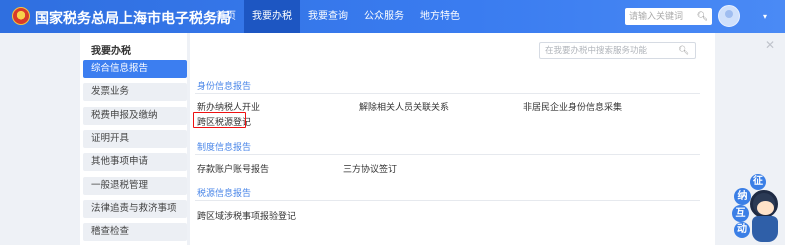 This screenshot has width=785, height=245. Describe the element at coordinates (404, 106) in the screenshot. I see `link-remove-relation: 解除相关人员关联关系` at that location.